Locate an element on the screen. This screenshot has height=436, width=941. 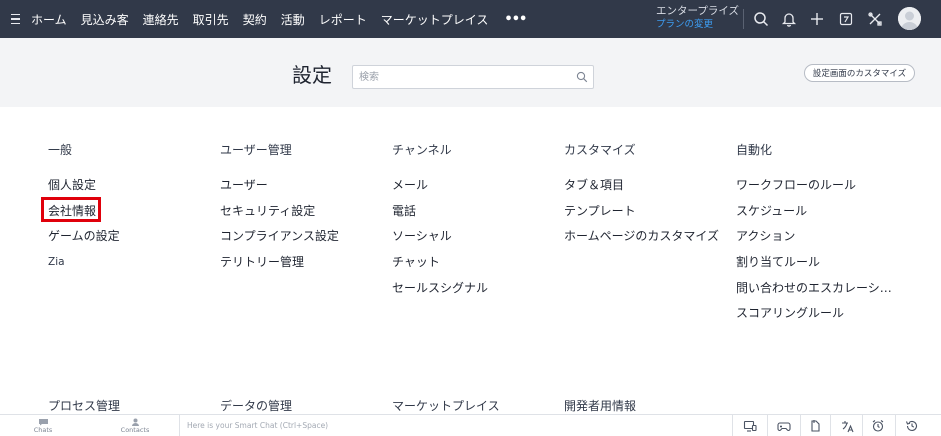
plan-name: エンタープライズ is located at coordinates (698, 11).